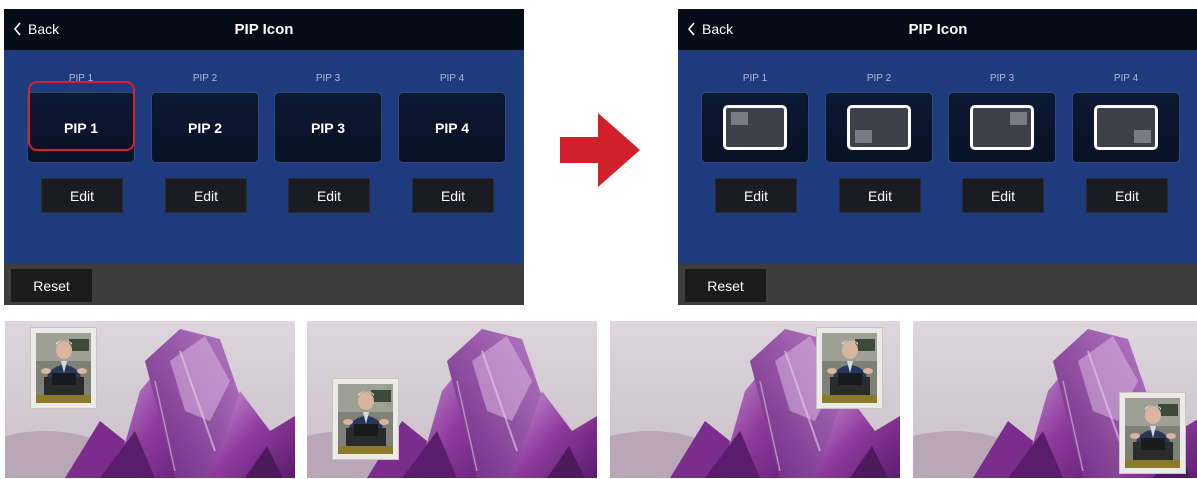  I want to click on pip-1-button, so click(755, 127).